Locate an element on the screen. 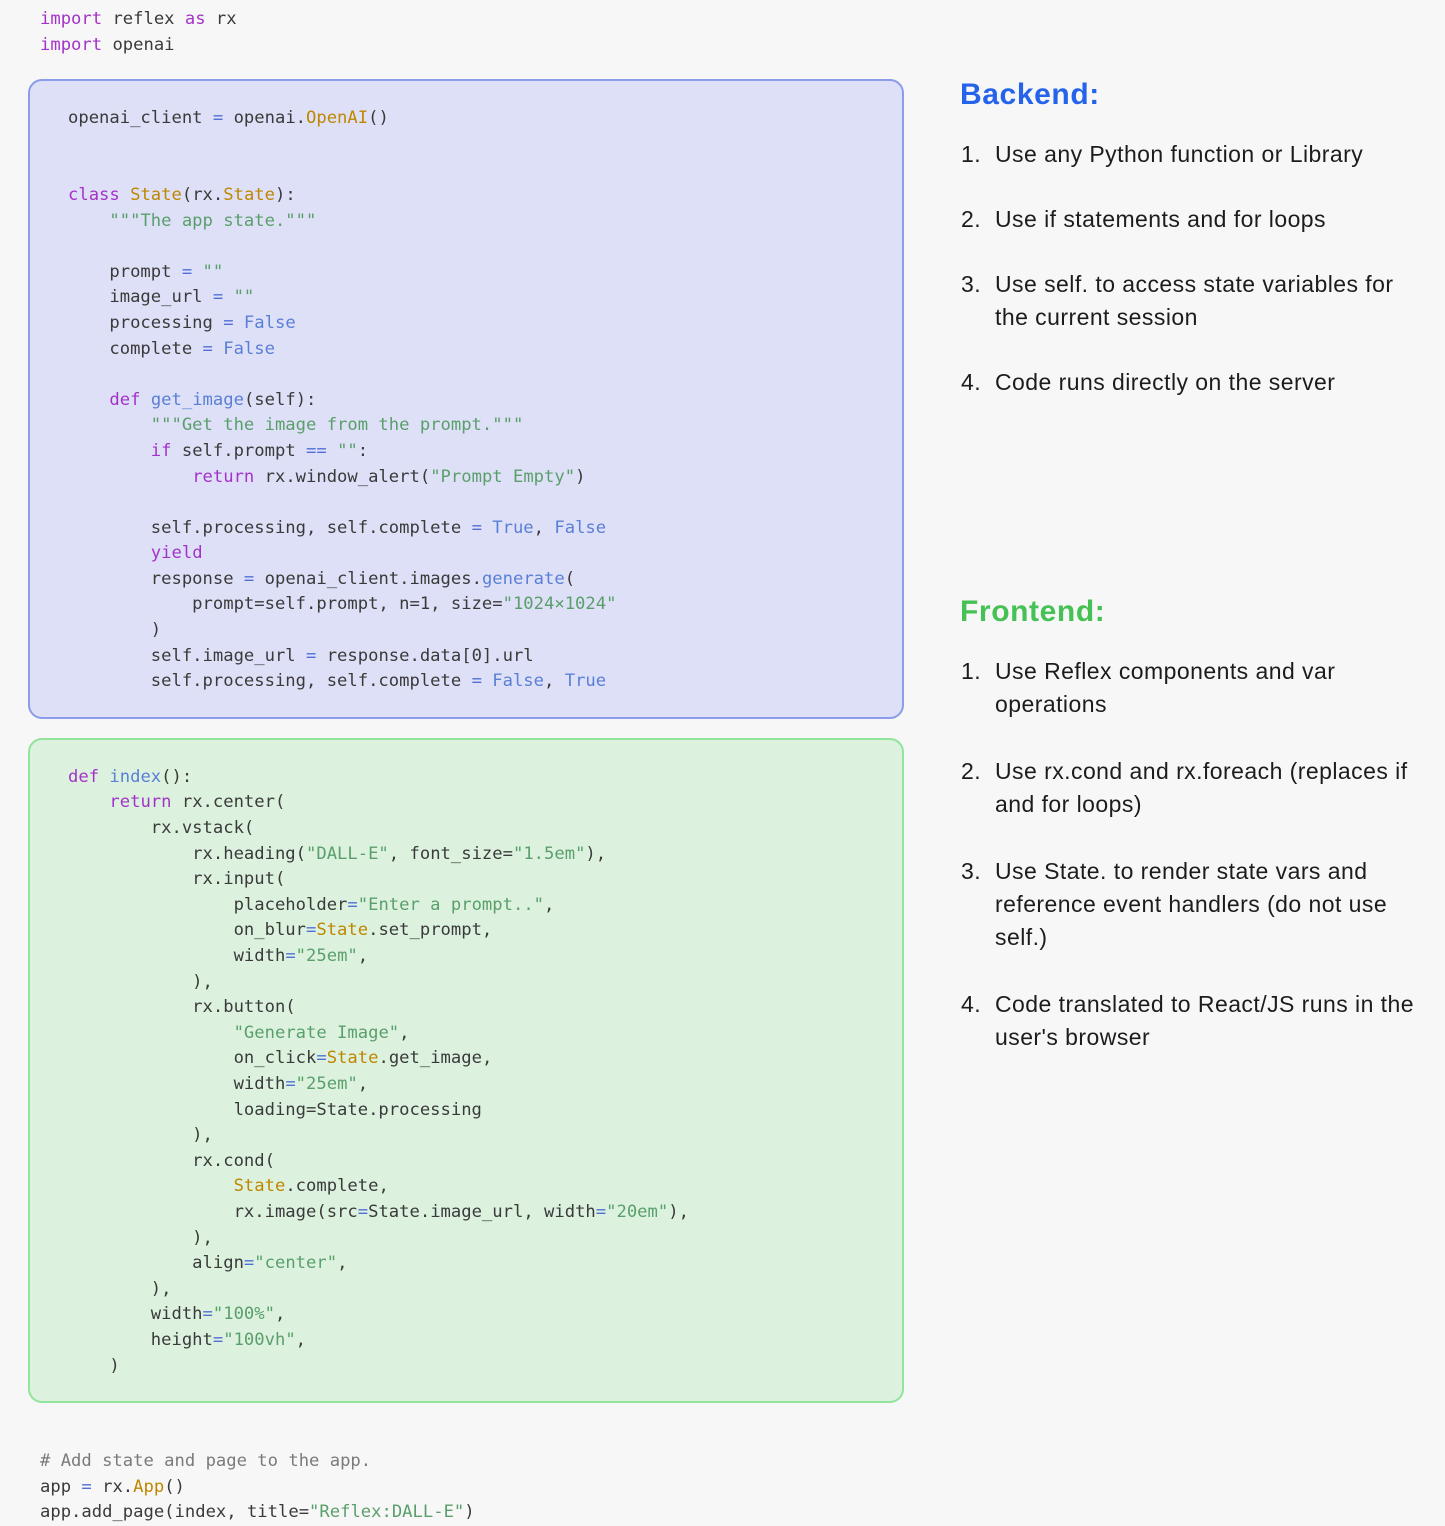  code-token: class is located at coordinates (99, 194).